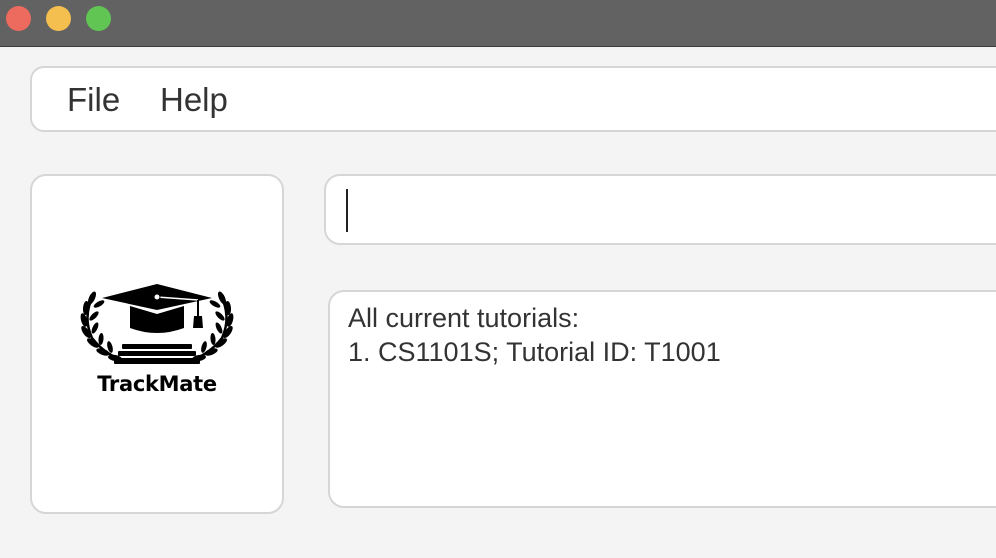 The image size is (996, 558). What do you see at coordinates (157, 384) in the screenshot?
I see `logo-text: TrackMate` at bounding box center [157, 384].